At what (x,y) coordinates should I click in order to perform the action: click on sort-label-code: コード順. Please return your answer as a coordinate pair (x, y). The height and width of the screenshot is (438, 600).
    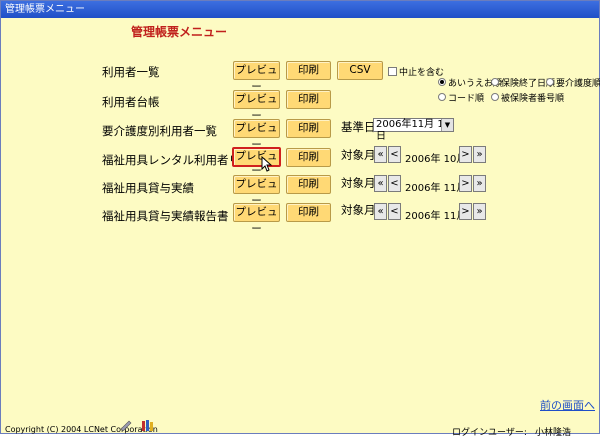
    Looking at the image, I should click on (466, 99).